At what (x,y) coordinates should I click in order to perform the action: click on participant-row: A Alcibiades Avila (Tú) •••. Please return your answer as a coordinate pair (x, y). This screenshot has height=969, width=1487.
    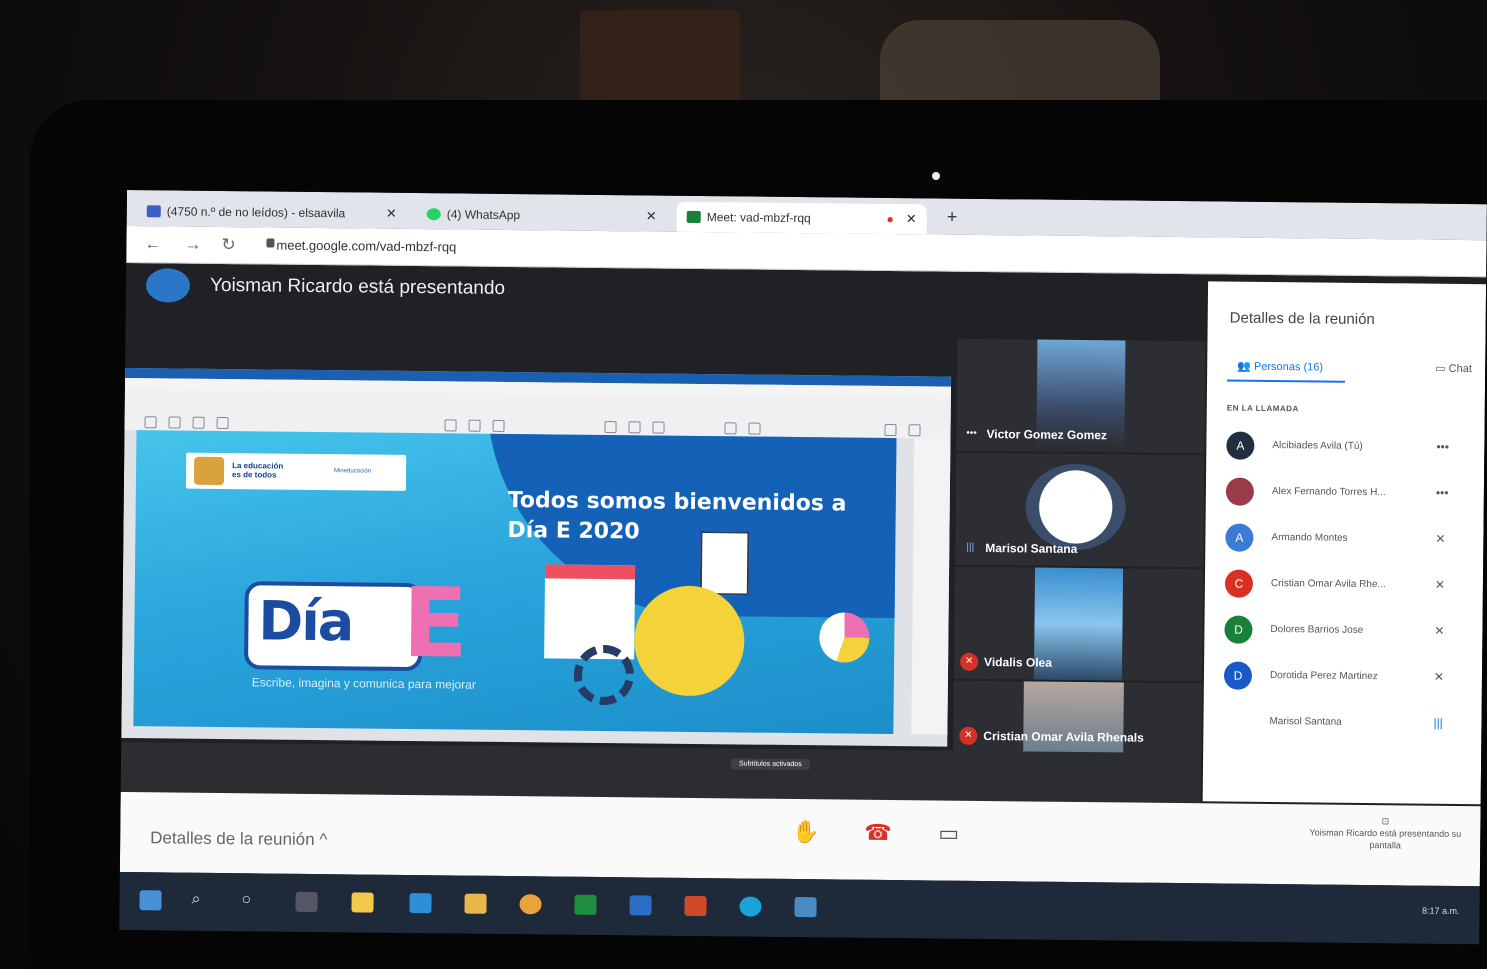
    Looking at the image, I should click on (1351, 449).